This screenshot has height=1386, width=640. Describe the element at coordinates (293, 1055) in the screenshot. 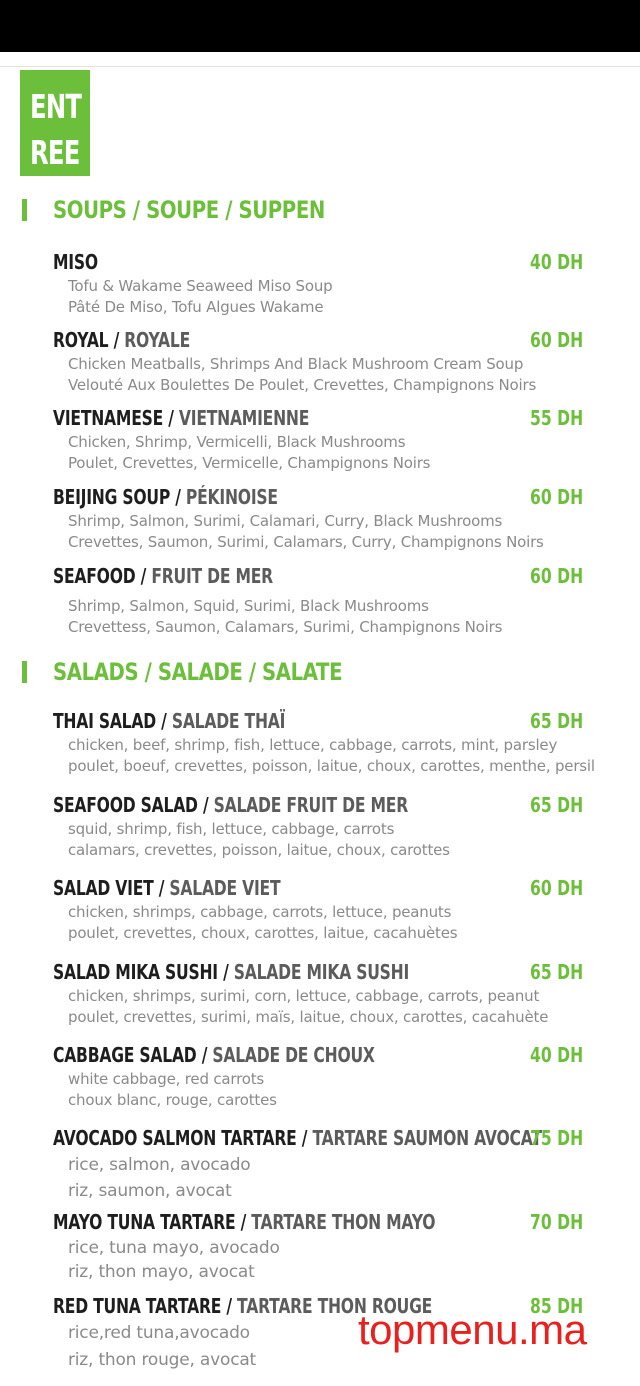

I see `item-name-fr: SALADE DE CHOUX` at that location.